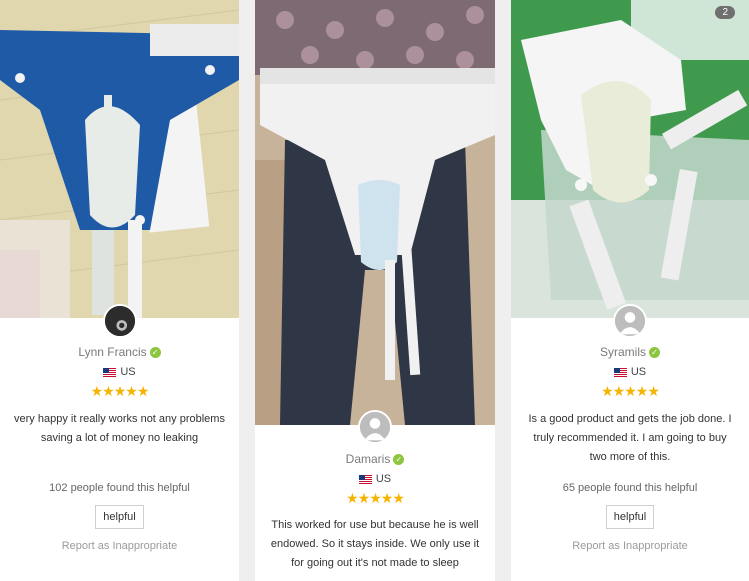  I want to click on reviewer-name-row: Lynn Francis ✓, so click(119, 352).